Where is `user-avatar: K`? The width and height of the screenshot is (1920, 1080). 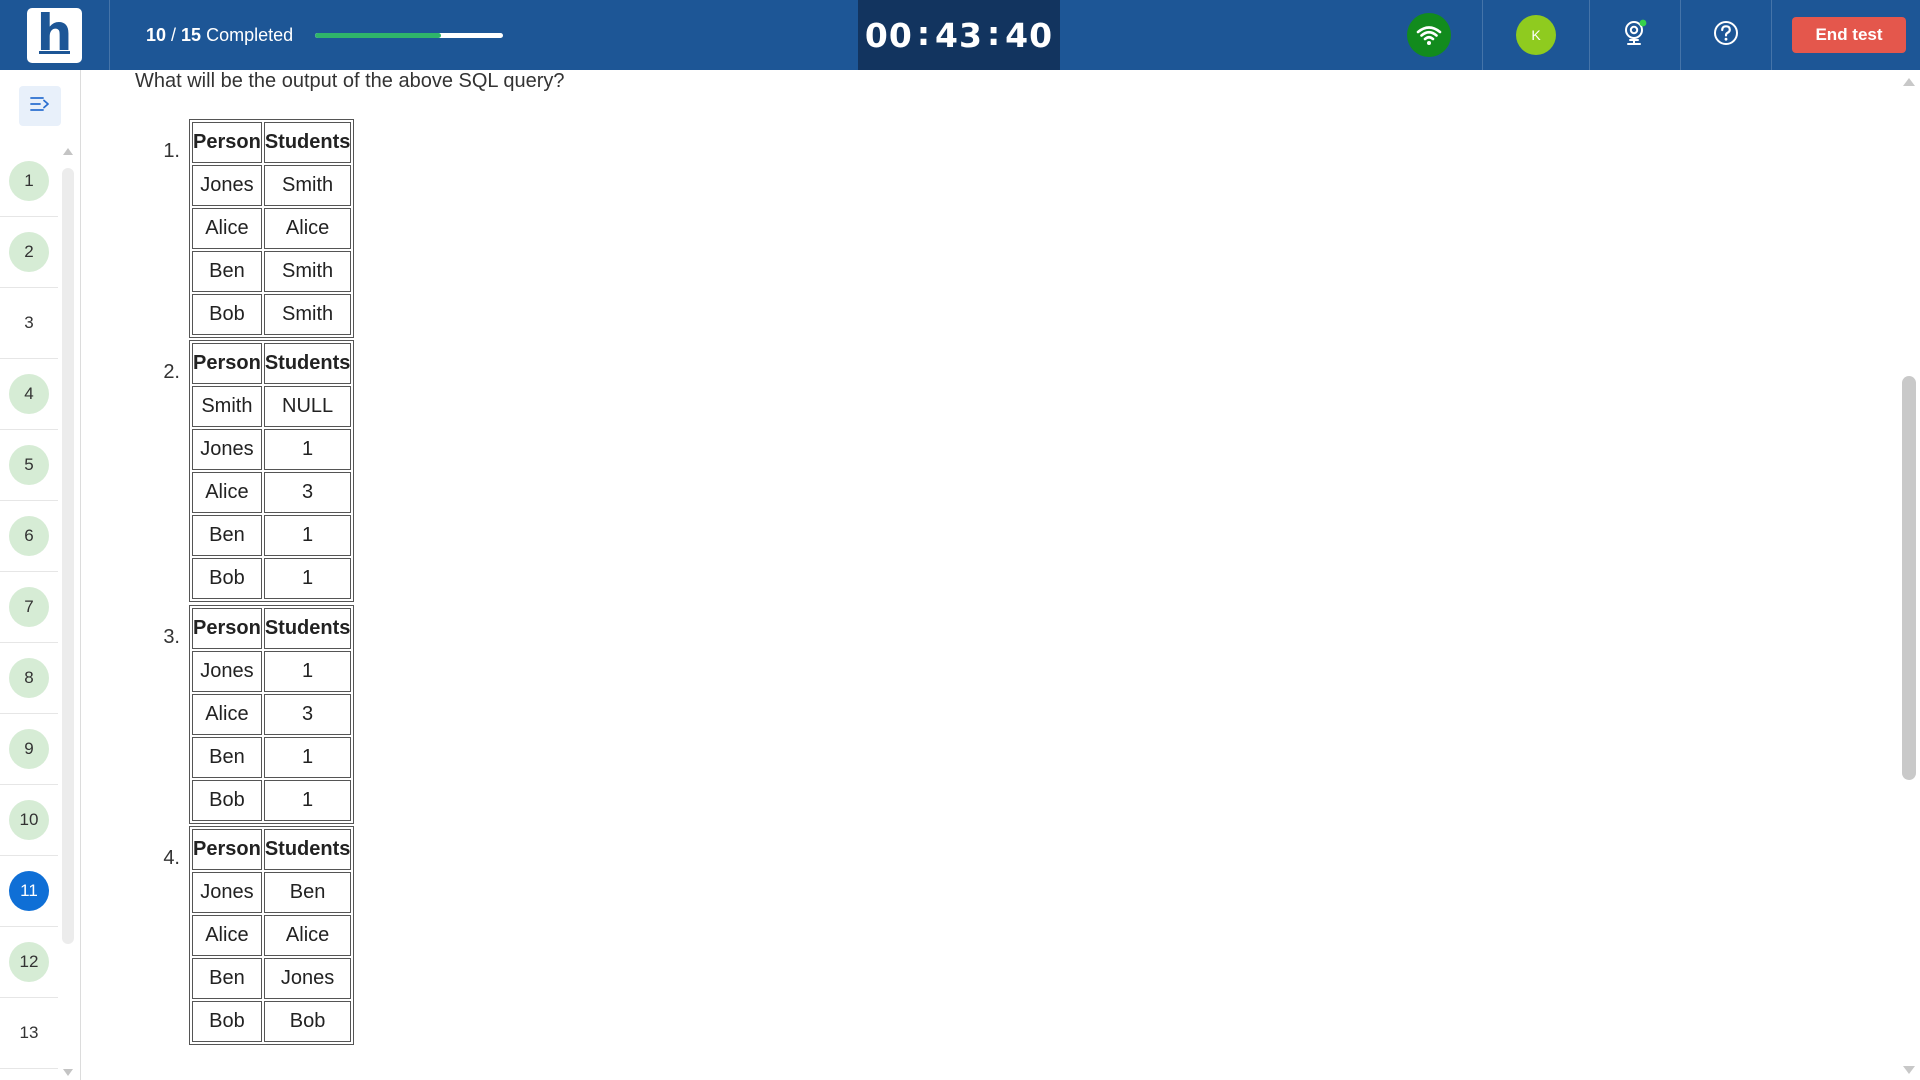
user-avatar: K is located at coordinates (1536, 35).